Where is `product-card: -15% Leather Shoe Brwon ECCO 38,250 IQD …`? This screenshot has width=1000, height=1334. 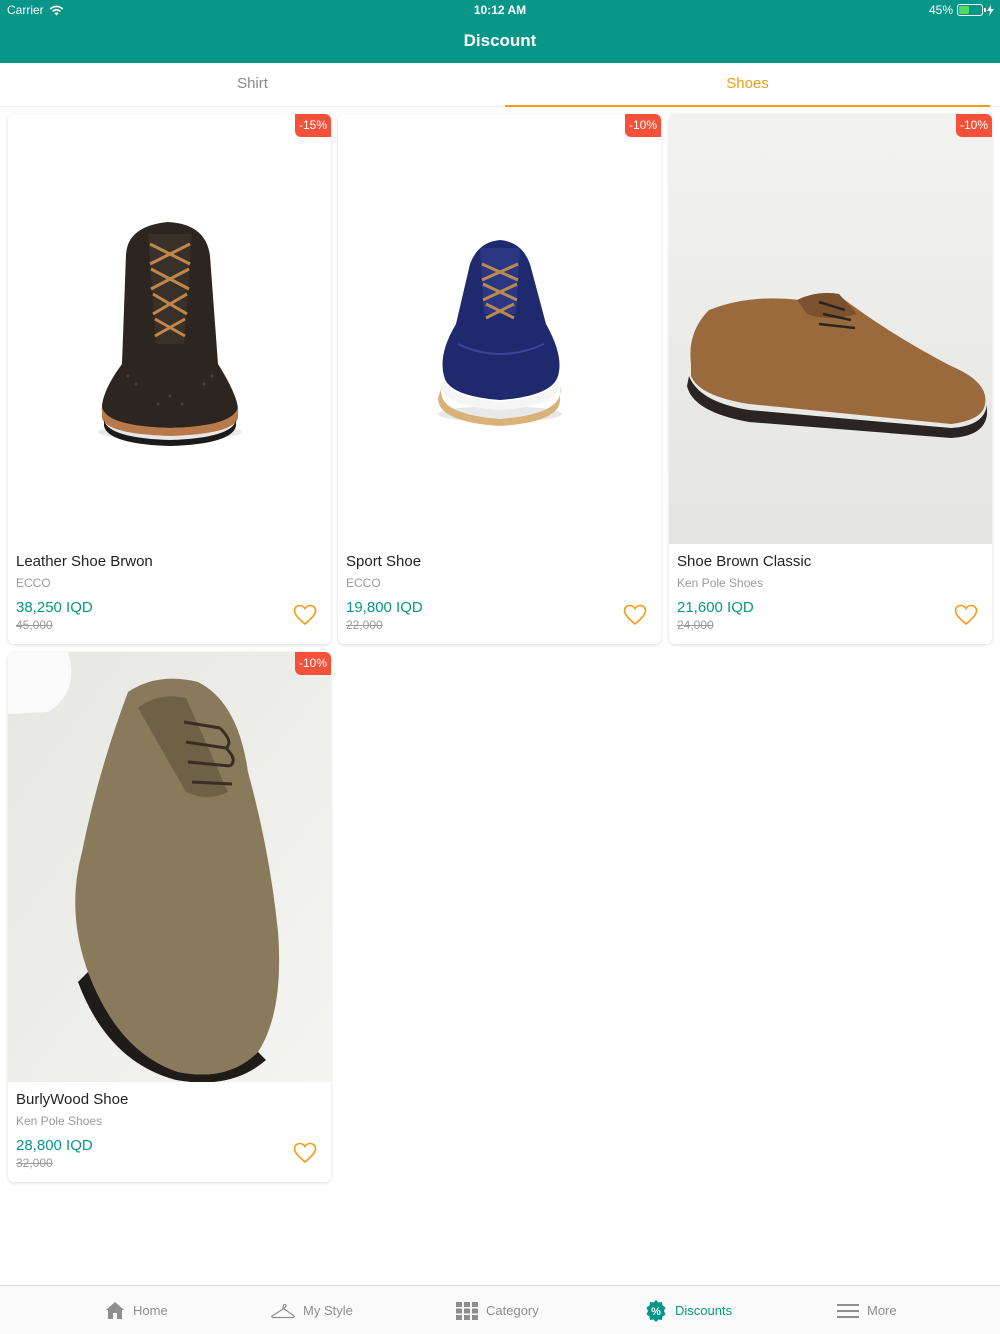 product-card: -15% Leather Shoe Brwon ECCO 38,250 IQD … is located at coordinates (169, 379).